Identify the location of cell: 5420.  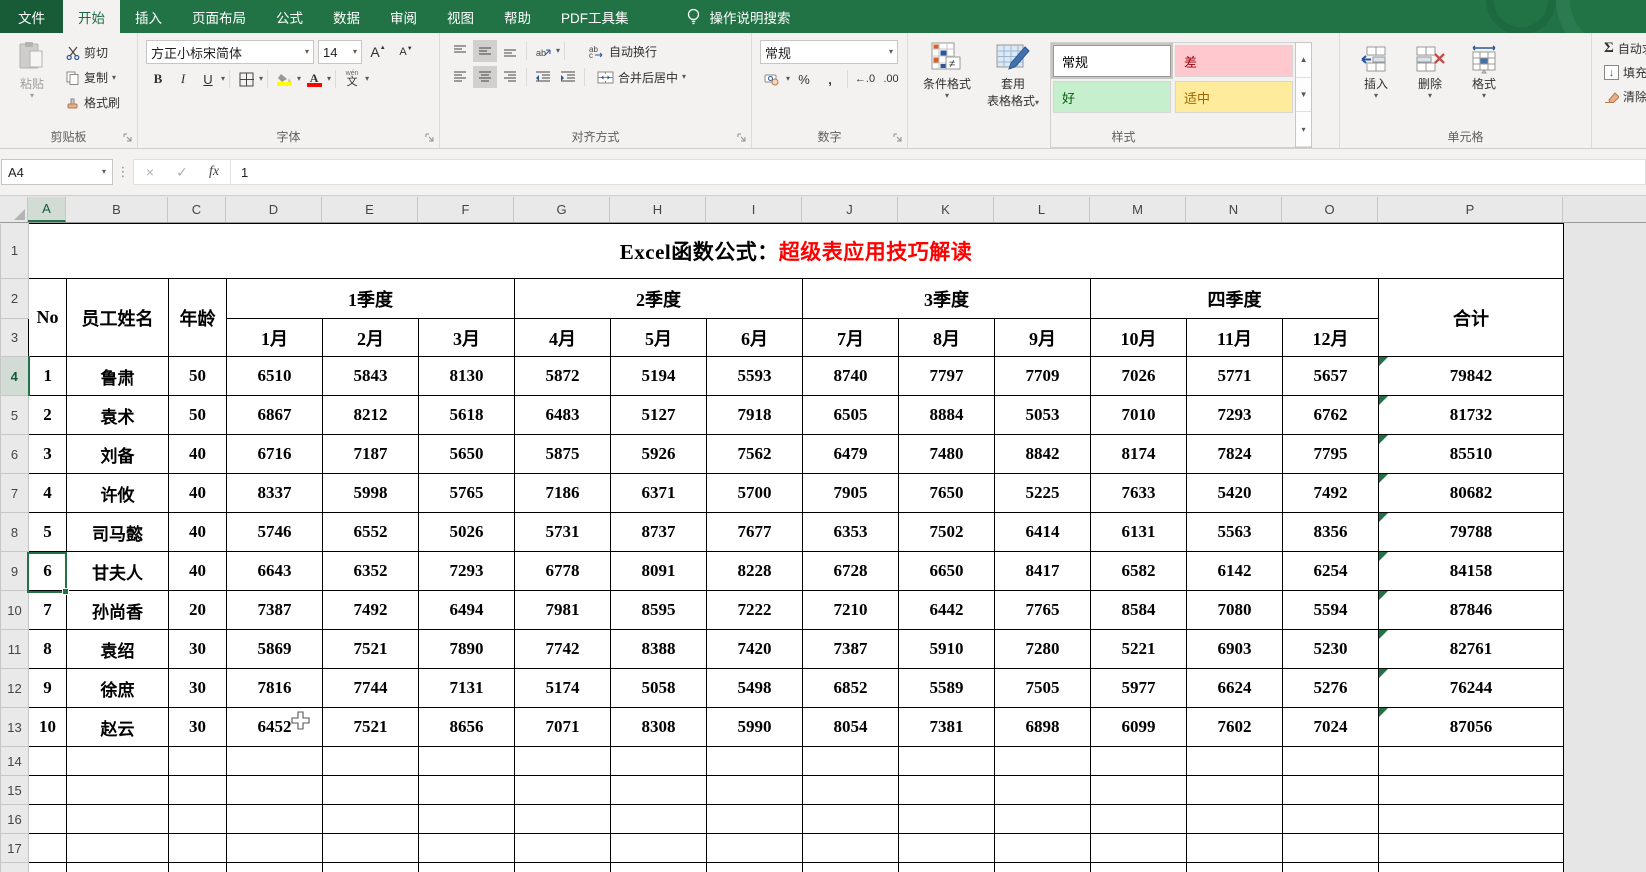
(1234, 493).